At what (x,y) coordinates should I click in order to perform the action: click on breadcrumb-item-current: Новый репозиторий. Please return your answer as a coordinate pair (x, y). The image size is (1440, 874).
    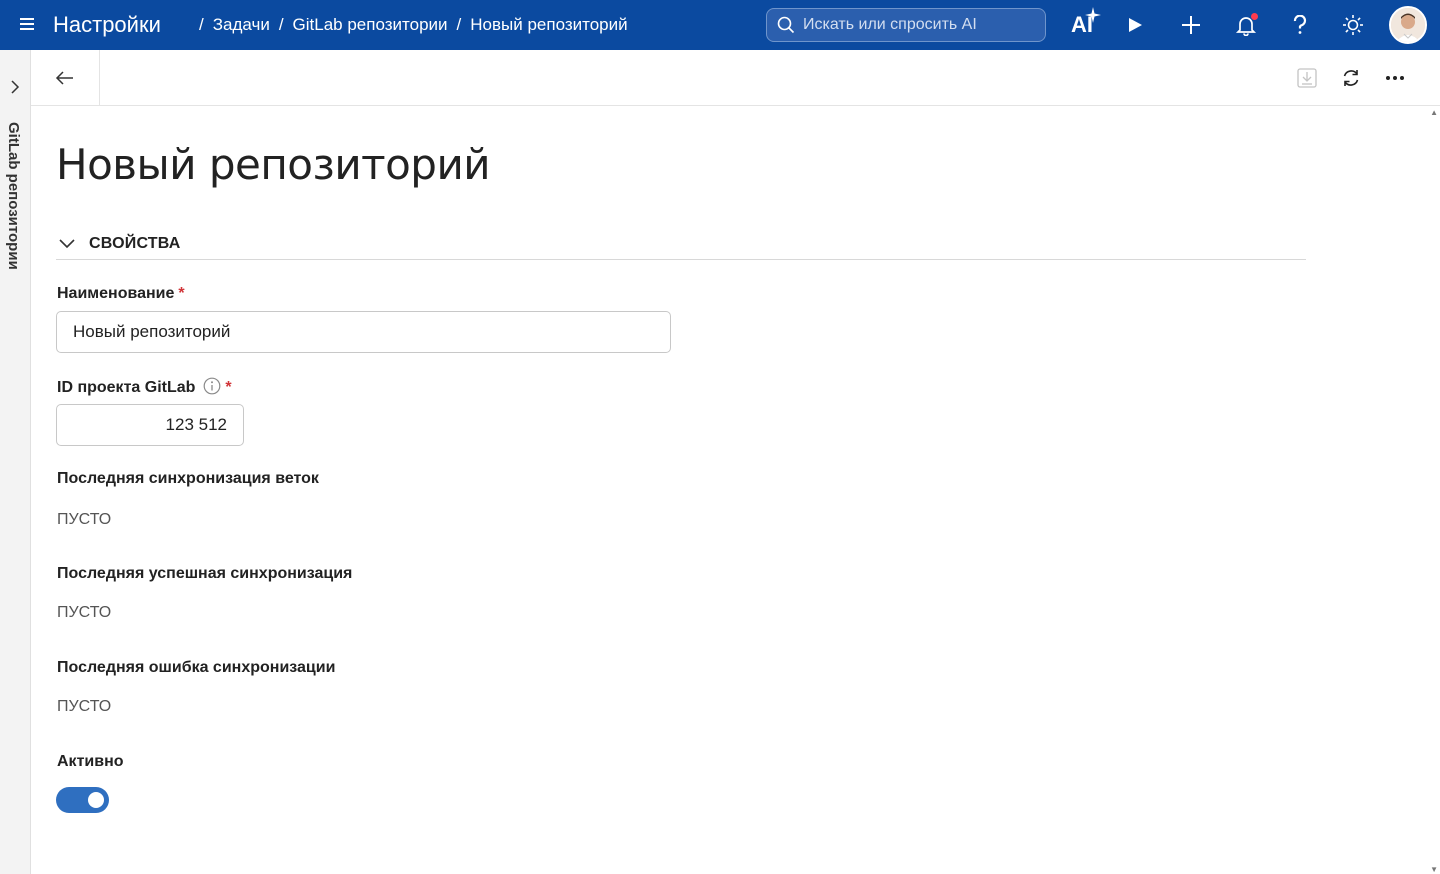
    Looking at the image, I should click on (549, 24).